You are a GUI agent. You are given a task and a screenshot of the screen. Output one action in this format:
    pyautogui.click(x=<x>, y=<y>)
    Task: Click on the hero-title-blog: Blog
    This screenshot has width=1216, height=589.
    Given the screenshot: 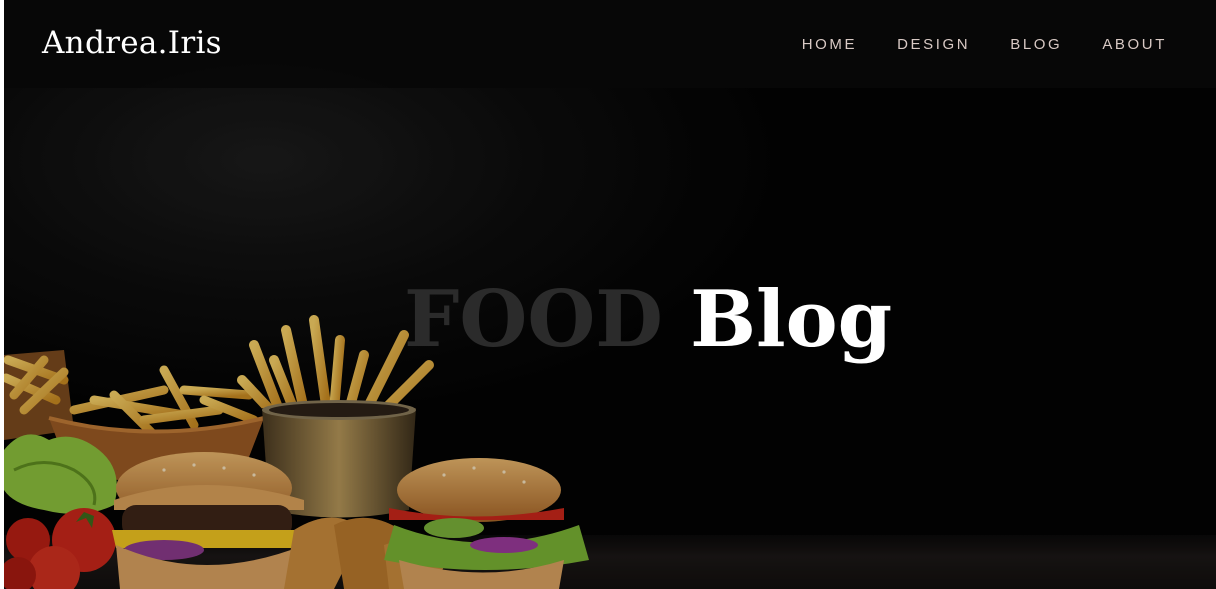 What is the action you would take?
    pyautogui.click(x=791, y=319)
    